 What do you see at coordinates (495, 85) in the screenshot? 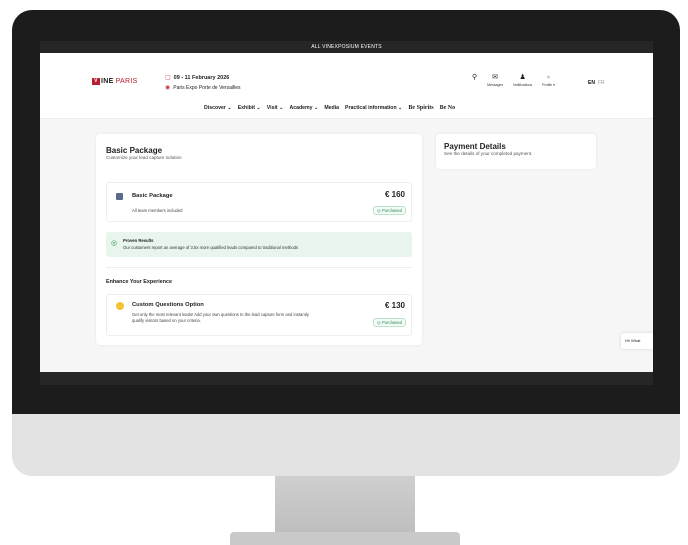
I see `messages-label: Messages` at bounding box center [495, 85].